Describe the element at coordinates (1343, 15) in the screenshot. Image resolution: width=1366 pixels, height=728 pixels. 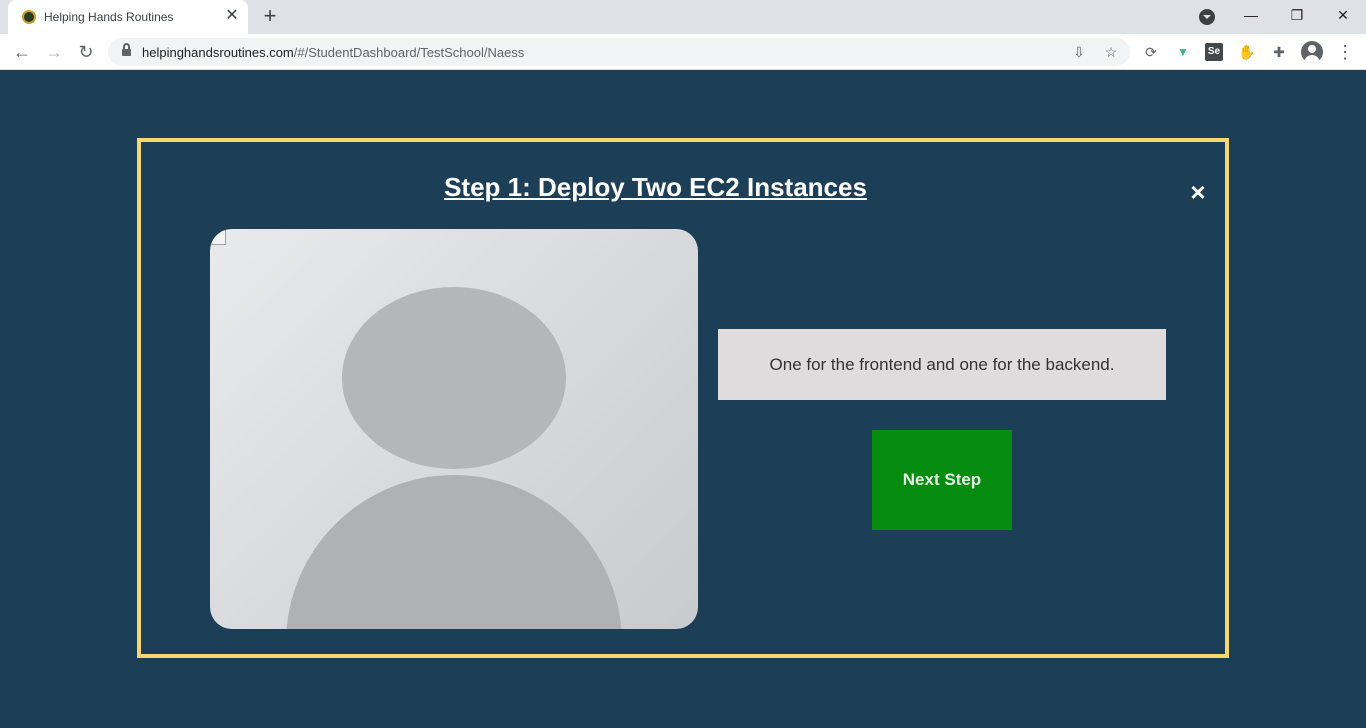
I see `close-window-button: ✕` at that location.